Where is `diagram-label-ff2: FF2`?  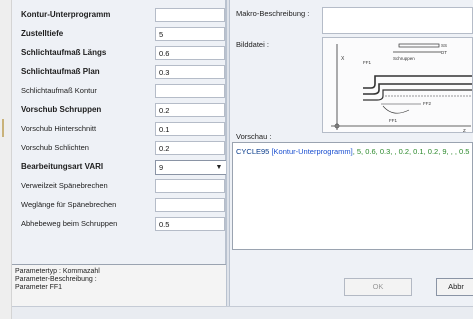
diagram-label-ff2: FF2 is located at coordinates (427, 103).